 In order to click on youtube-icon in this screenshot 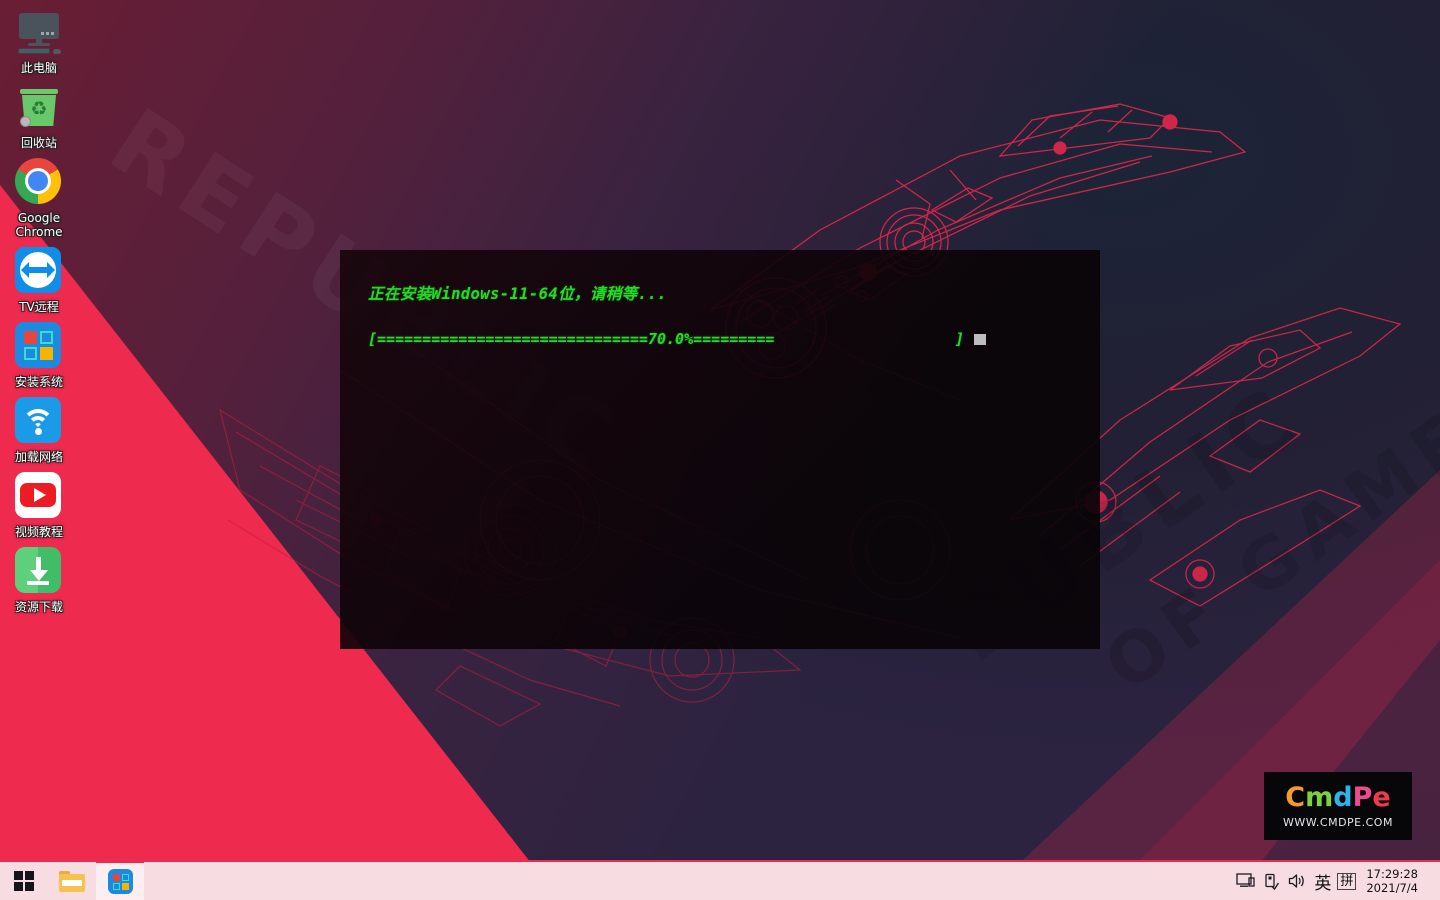, I will do `click(39, 496)`.